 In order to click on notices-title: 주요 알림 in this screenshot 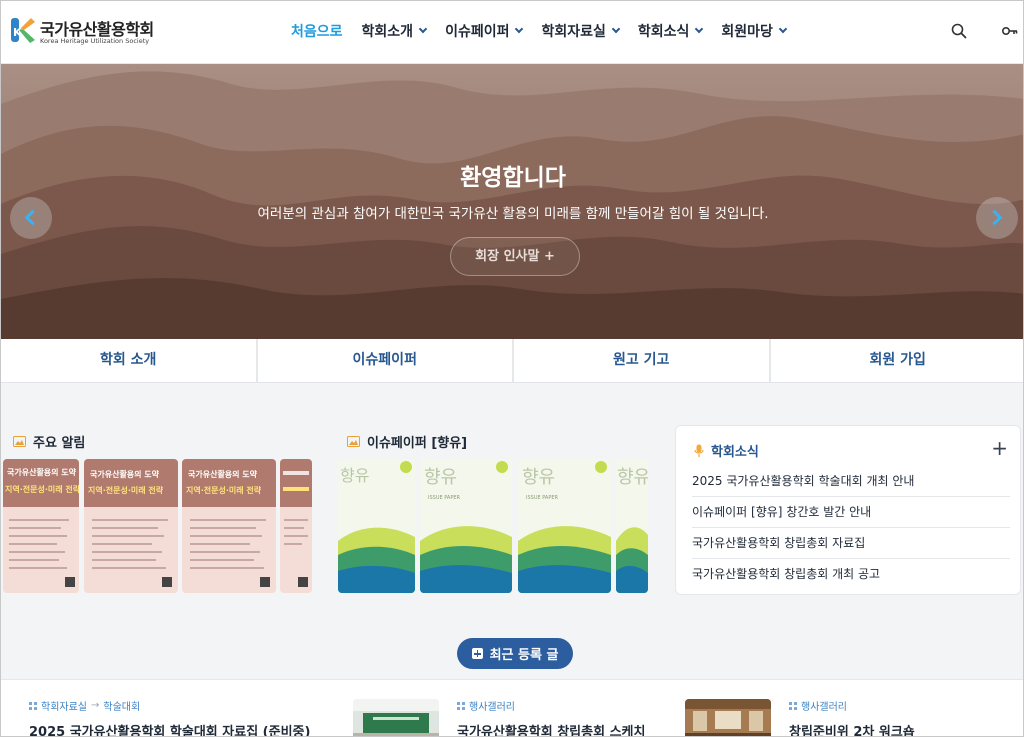, I will do `click(59, 443)`.